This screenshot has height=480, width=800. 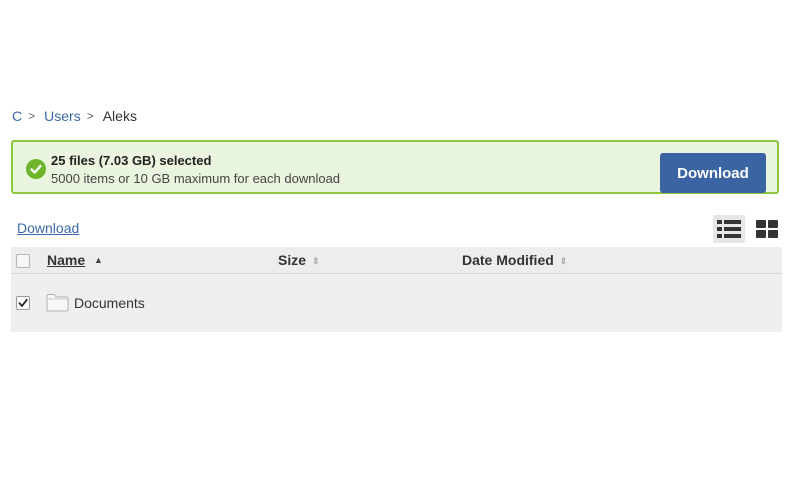 What do you see at coordinates (119, 116) in the screenshot?
I see `breadcrumb-current: Aleks` at bounding box center [119, 116].